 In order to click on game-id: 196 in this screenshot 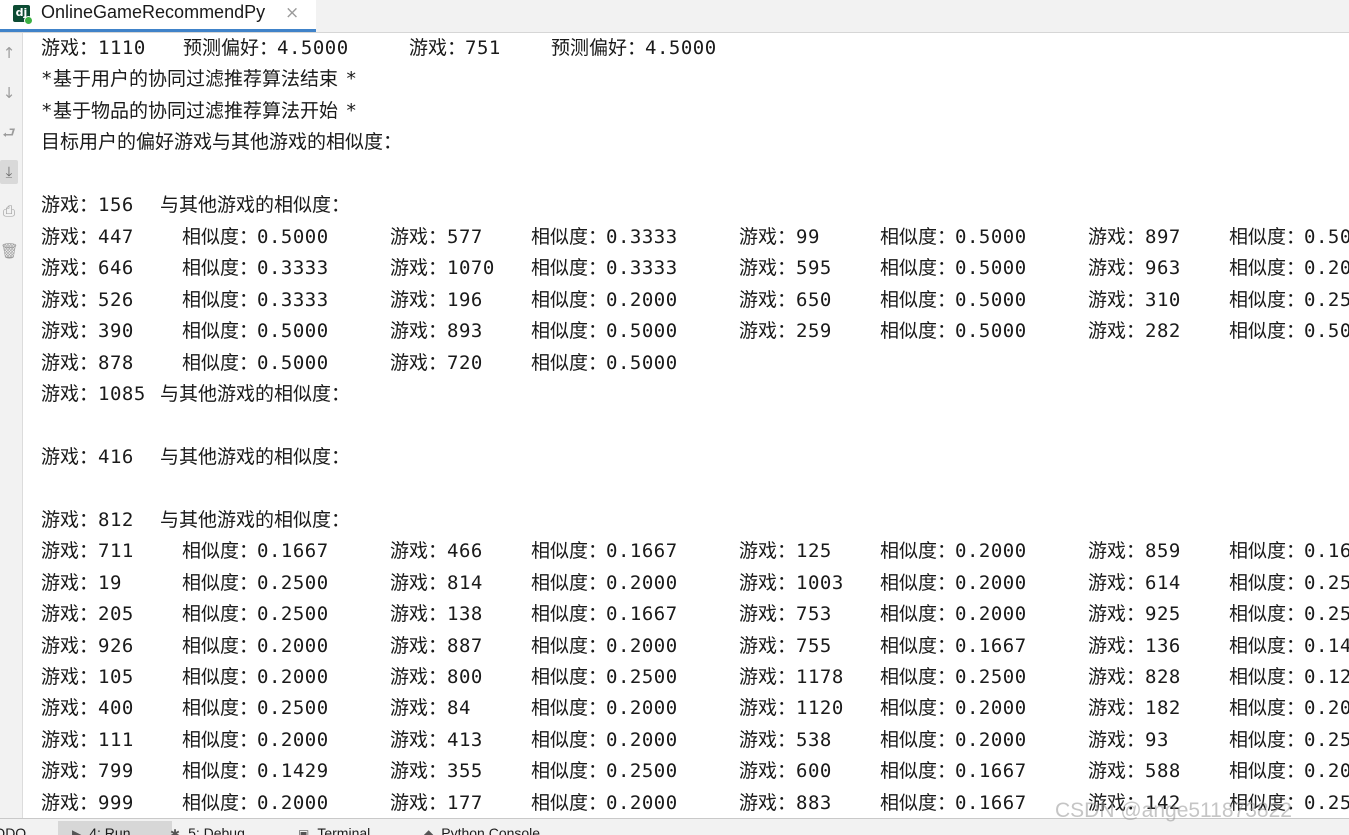, I will do `click(465, 299)`.